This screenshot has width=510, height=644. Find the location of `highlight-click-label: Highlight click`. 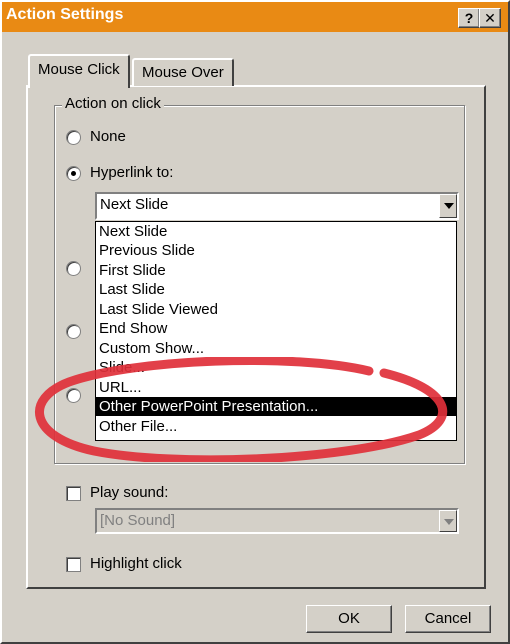

highlight-click-label: Highlight click is located at coordinates (136, 563).